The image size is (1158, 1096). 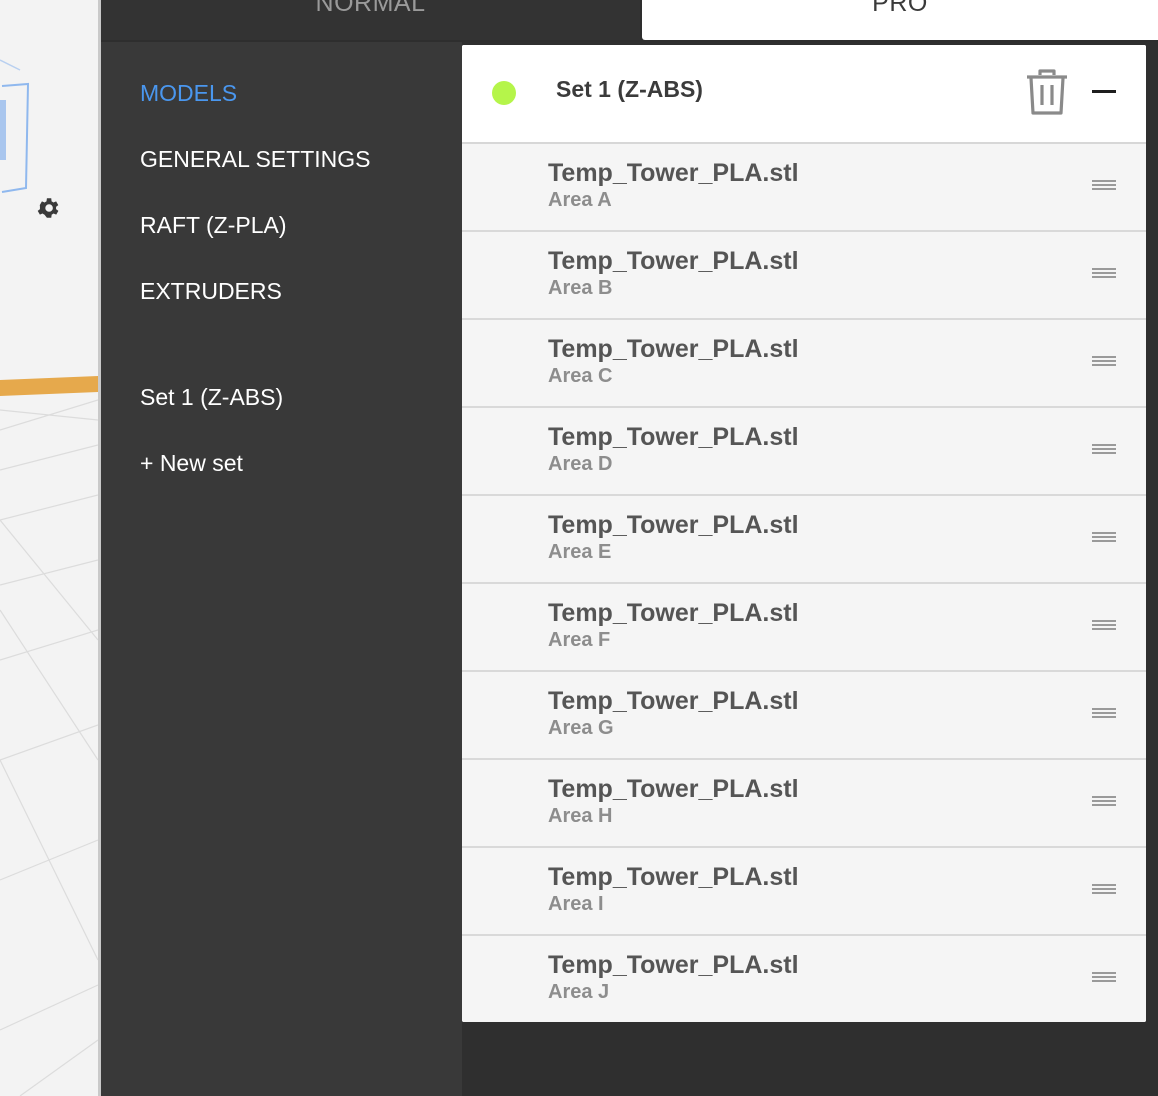 What do you see at coordinates (580, 376) in the screenshot?
I see `model-area-label: Area C` at bounding box center [580, 376].